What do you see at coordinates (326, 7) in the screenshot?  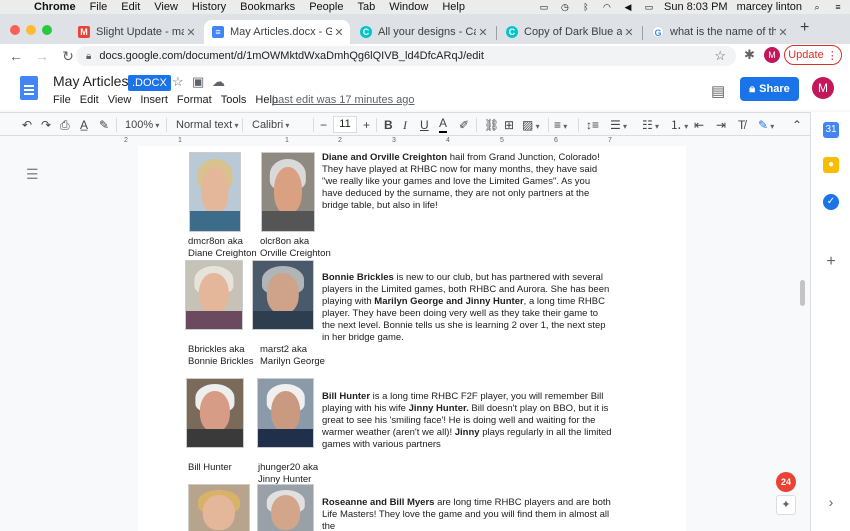 I see `menu-people: People` at bounding box center [326, 7].